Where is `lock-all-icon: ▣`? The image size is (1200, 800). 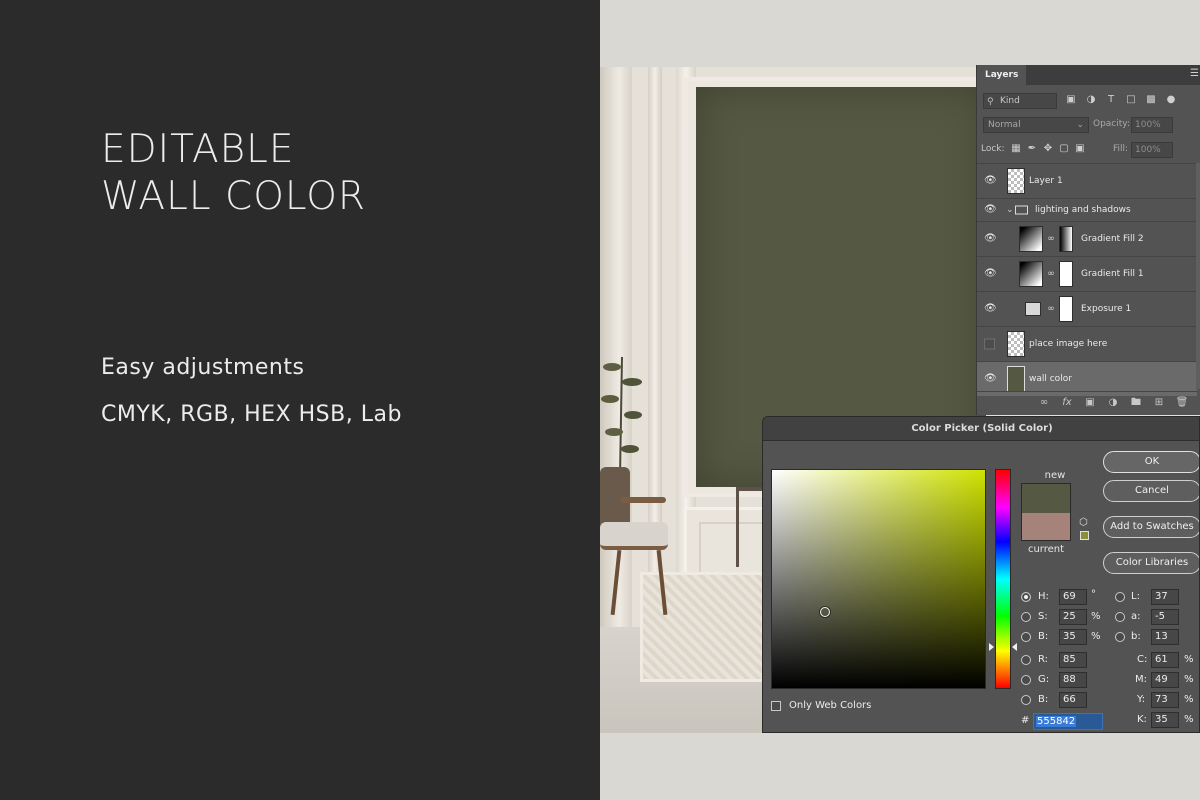 lock-all-icon: ▣ is located at coordinates (1080, 149).